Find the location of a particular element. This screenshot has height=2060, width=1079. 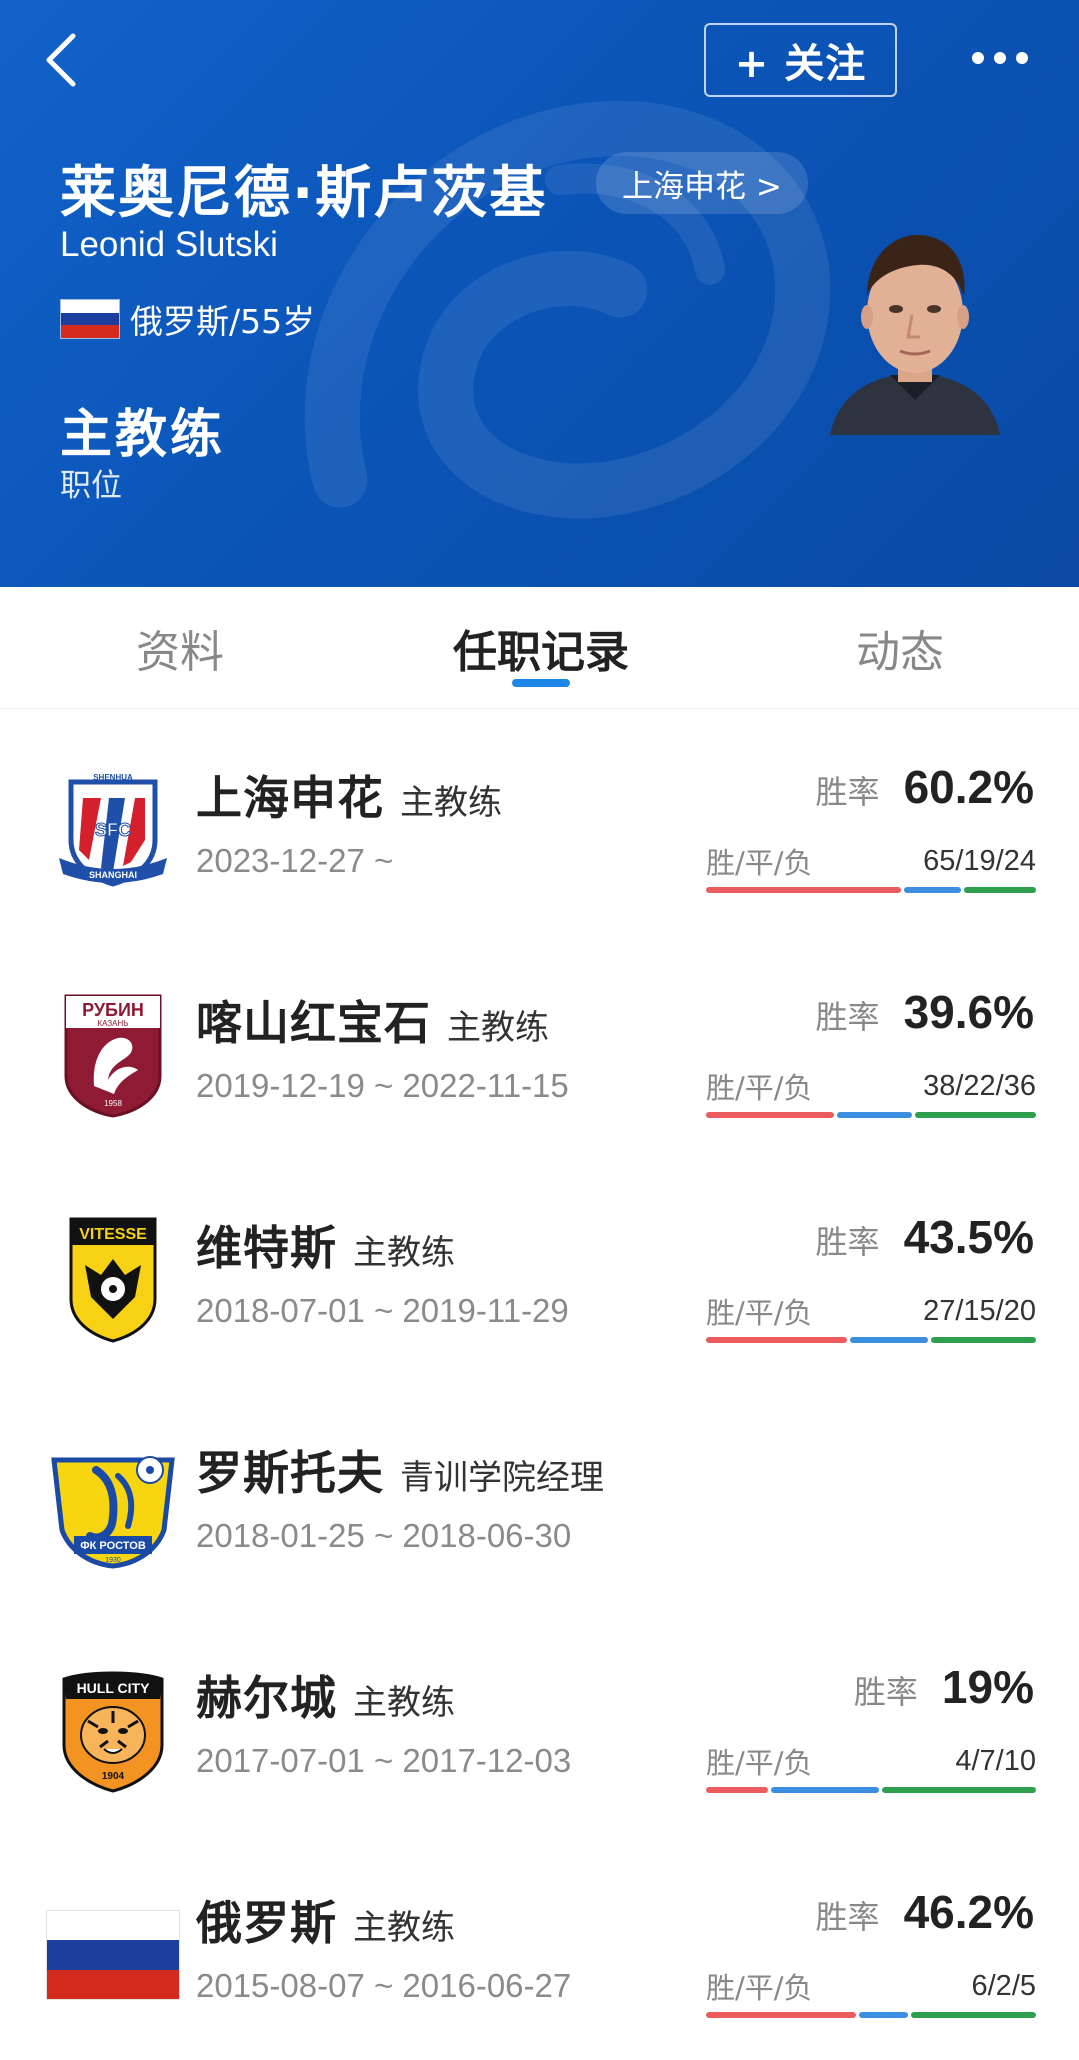

win-rate-value: 19% is located at coordinates (987, 1687).